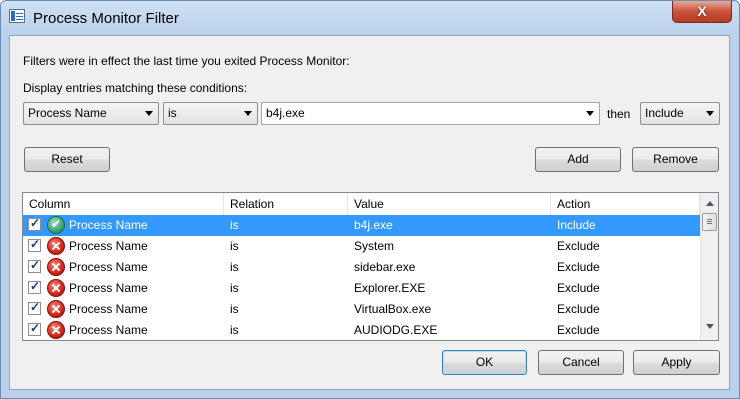 Image resolution: width=740 pixels, height=399 pixels. I want to click on header-value: Value, so click(449, 204).